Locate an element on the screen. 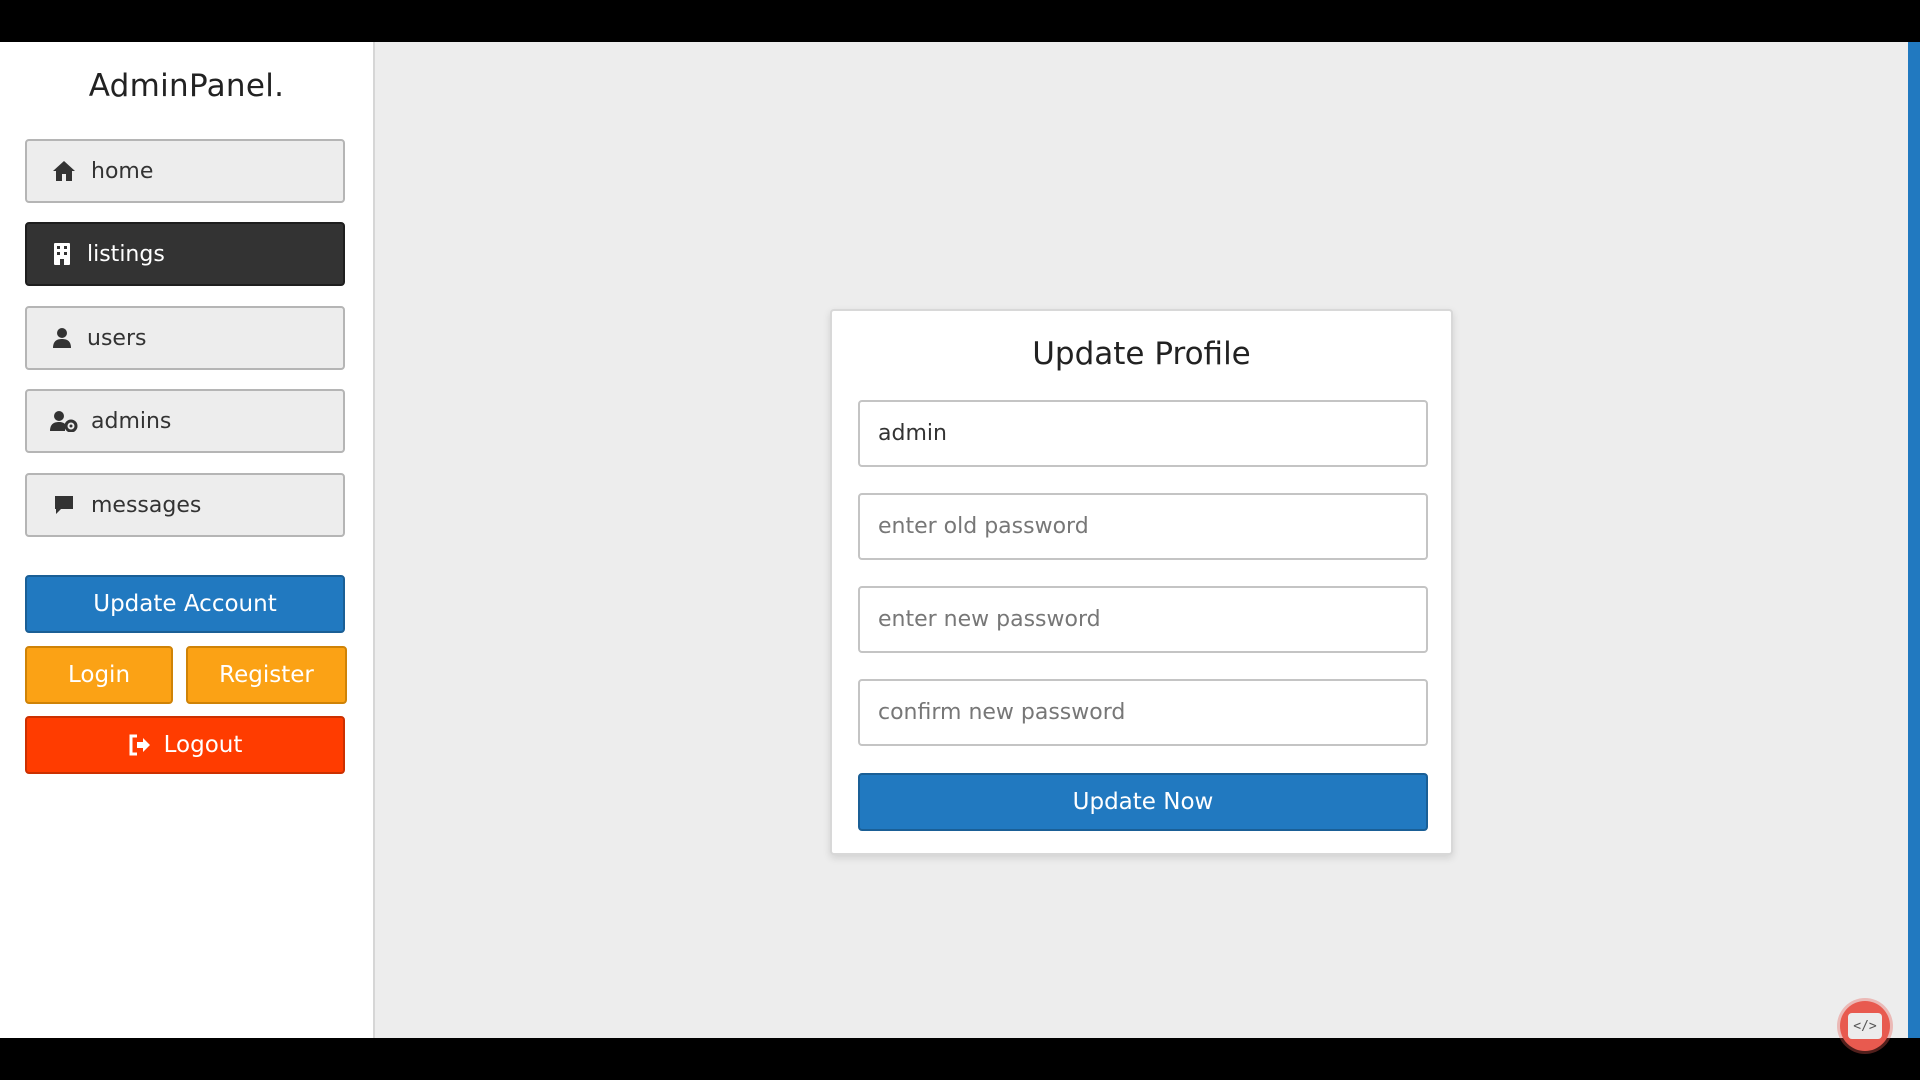 This screenshot has height=1080, width=1920. user-icon is located at coordinates (62, 338).